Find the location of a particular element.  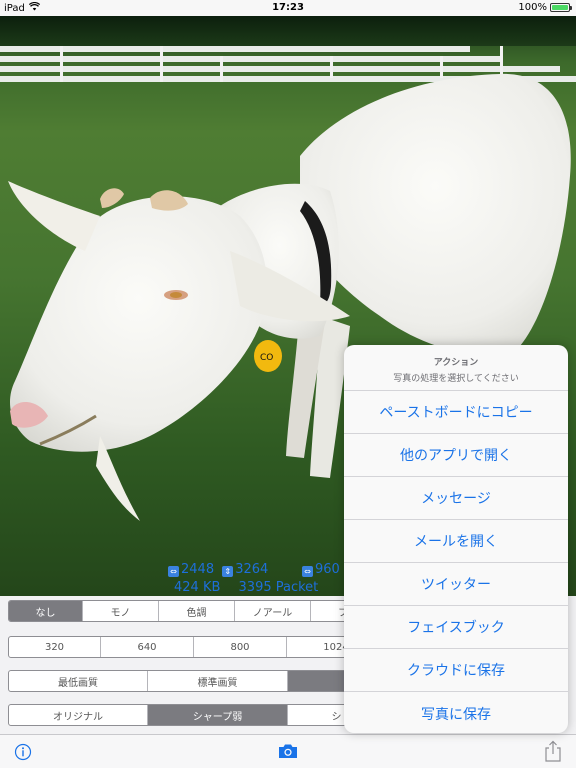

action-message: メッセージ is located at coordinates (456, 498).